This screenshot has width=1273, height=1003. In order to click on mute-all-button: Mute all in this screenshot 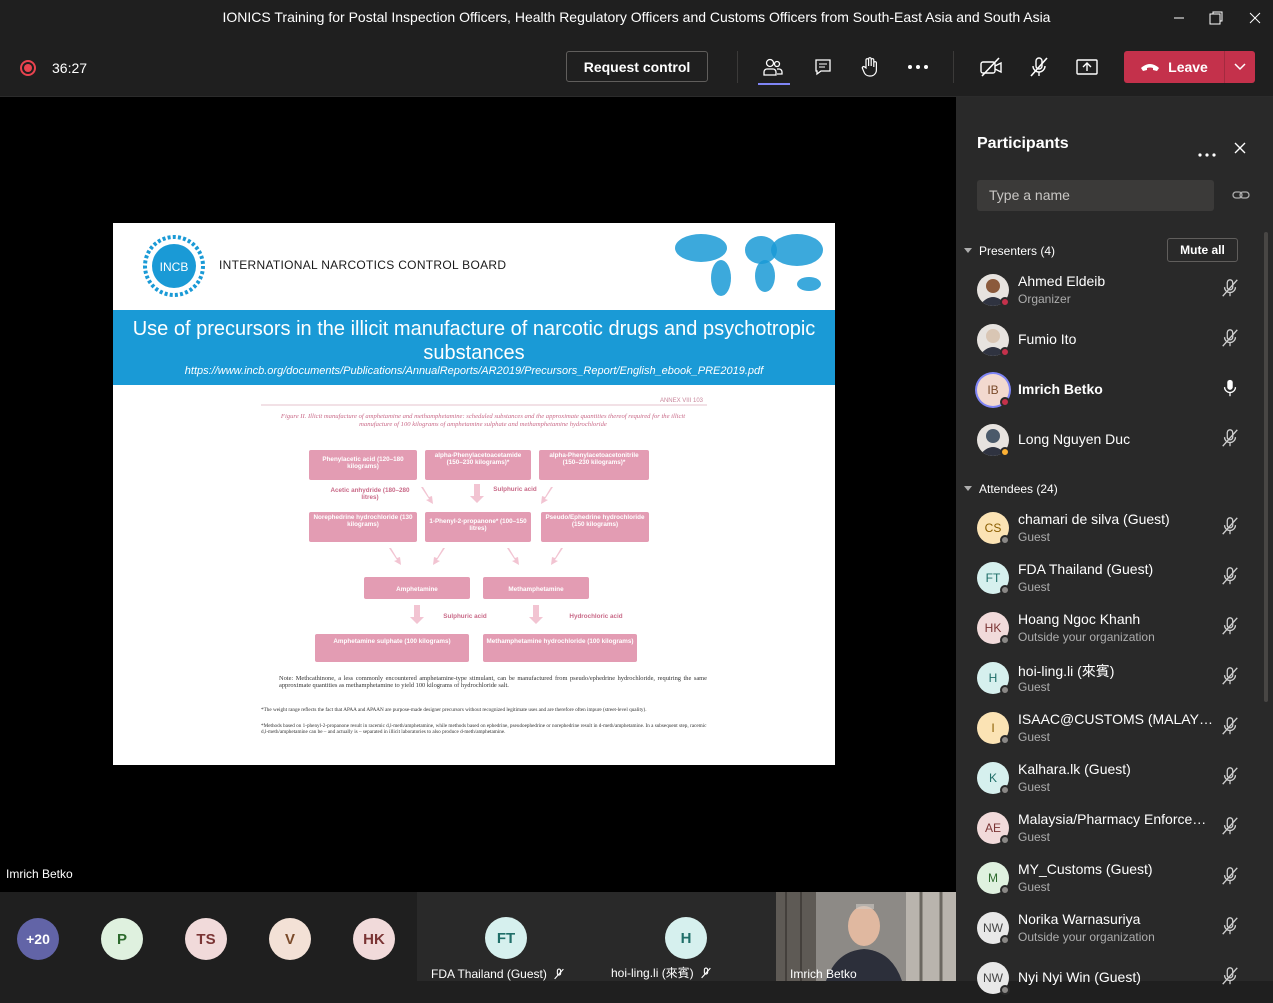, I will do `click(1202, 250)`.